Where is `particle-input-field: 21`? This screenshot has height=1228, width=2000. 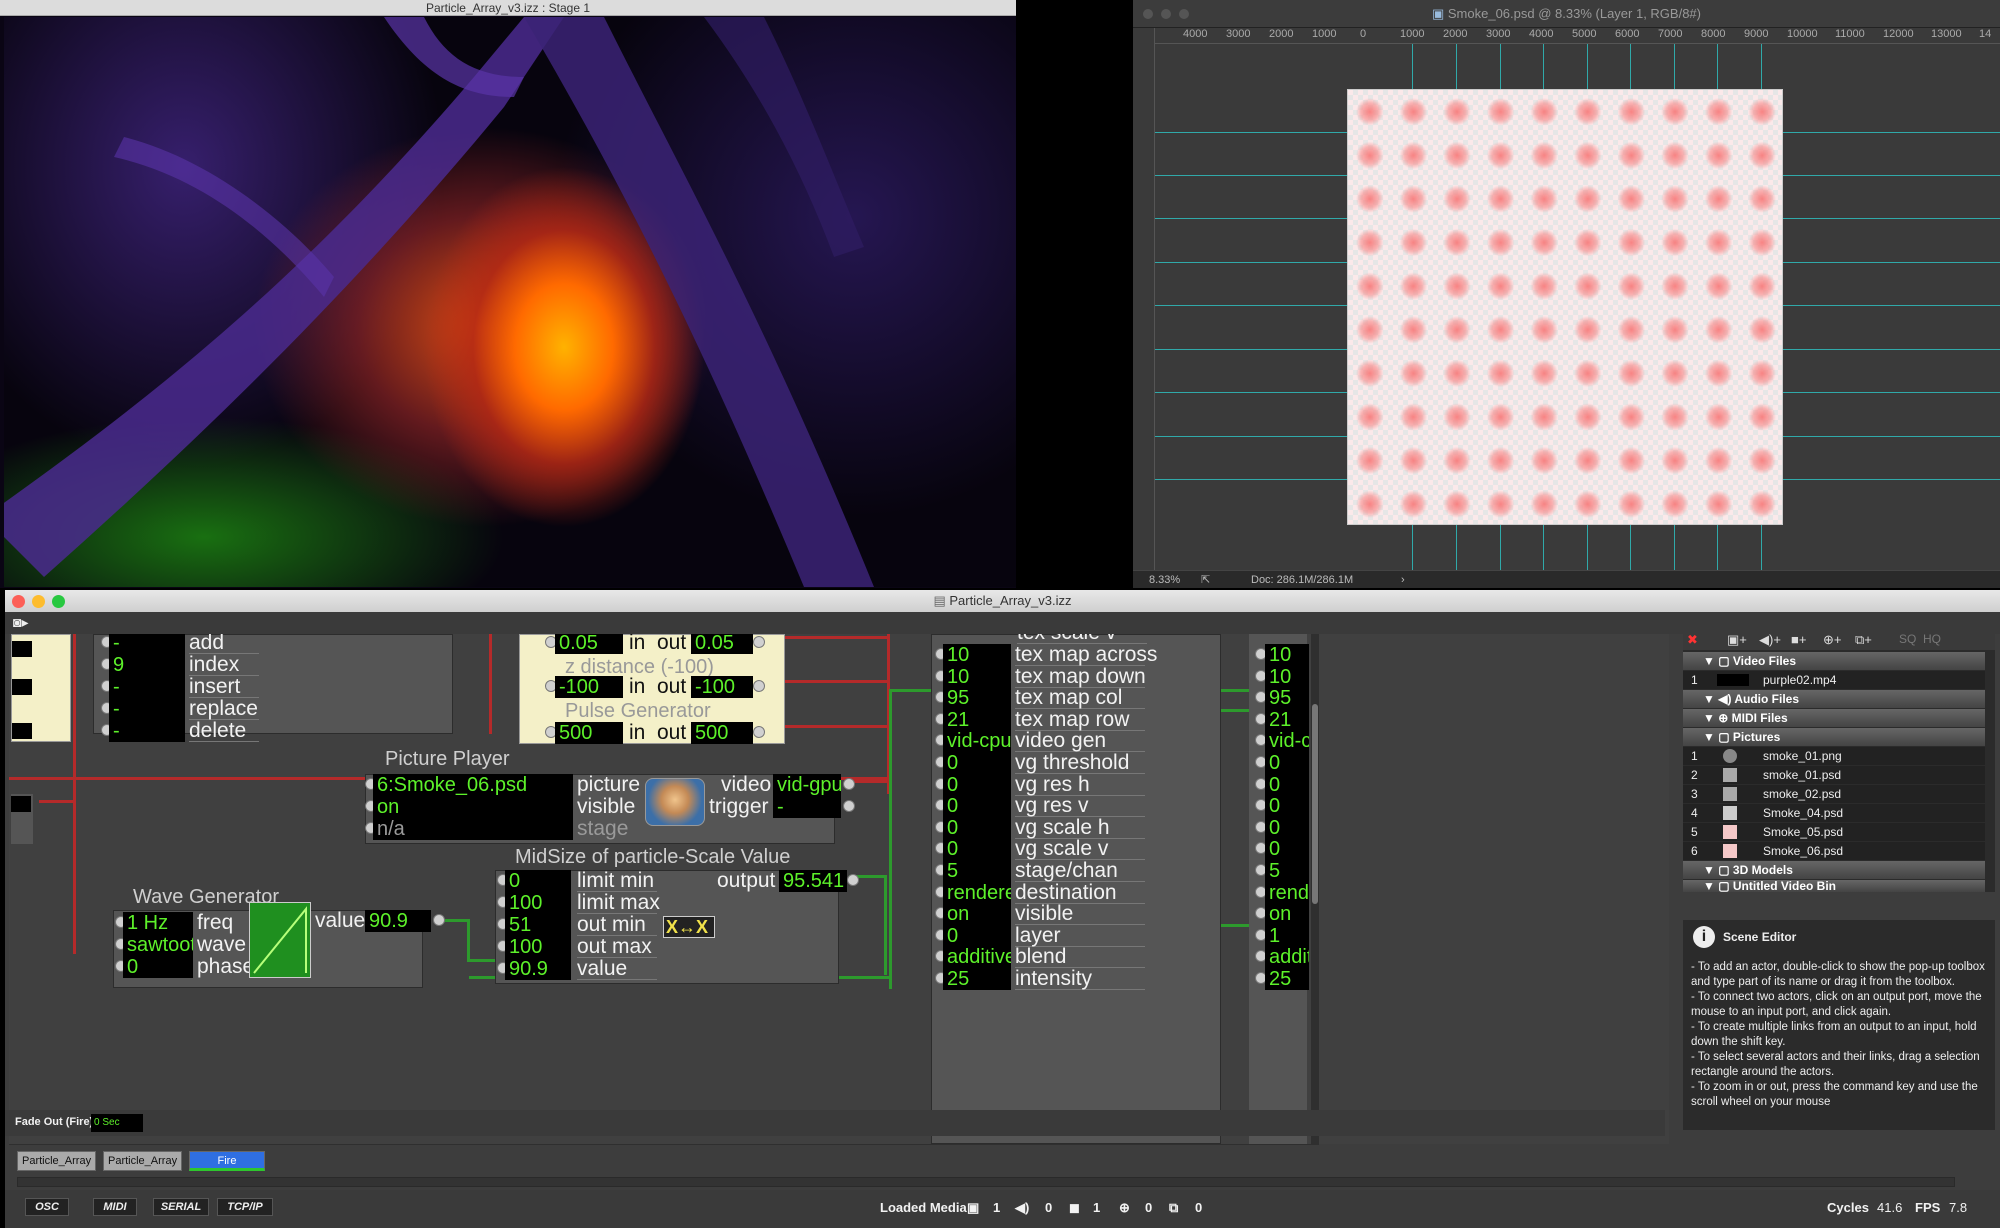
particle-input-field: 21 is located at coordinates (977, 719).